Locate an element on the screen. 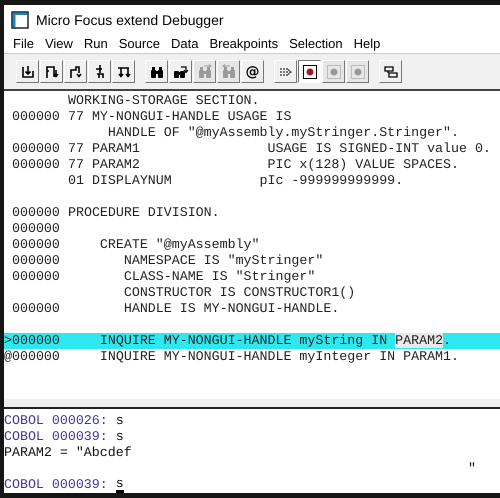 This screenshot has height=498, width=500. console-output: " is located at coordinates (472, 469).